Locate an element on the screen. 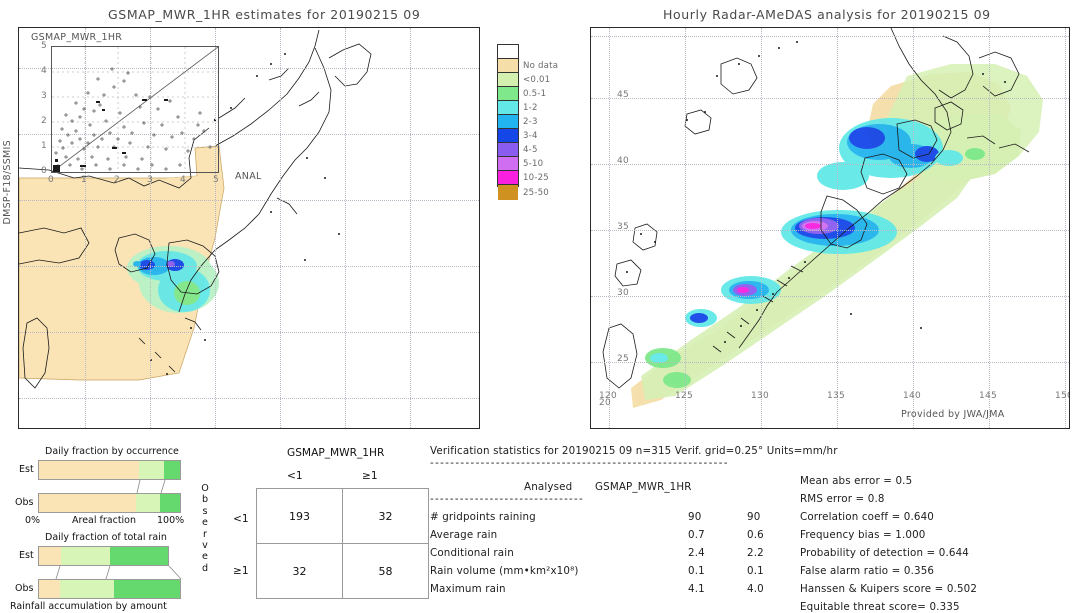  verification-score: False alarm ratio = 0.356 is located at coordinates (867, 571).